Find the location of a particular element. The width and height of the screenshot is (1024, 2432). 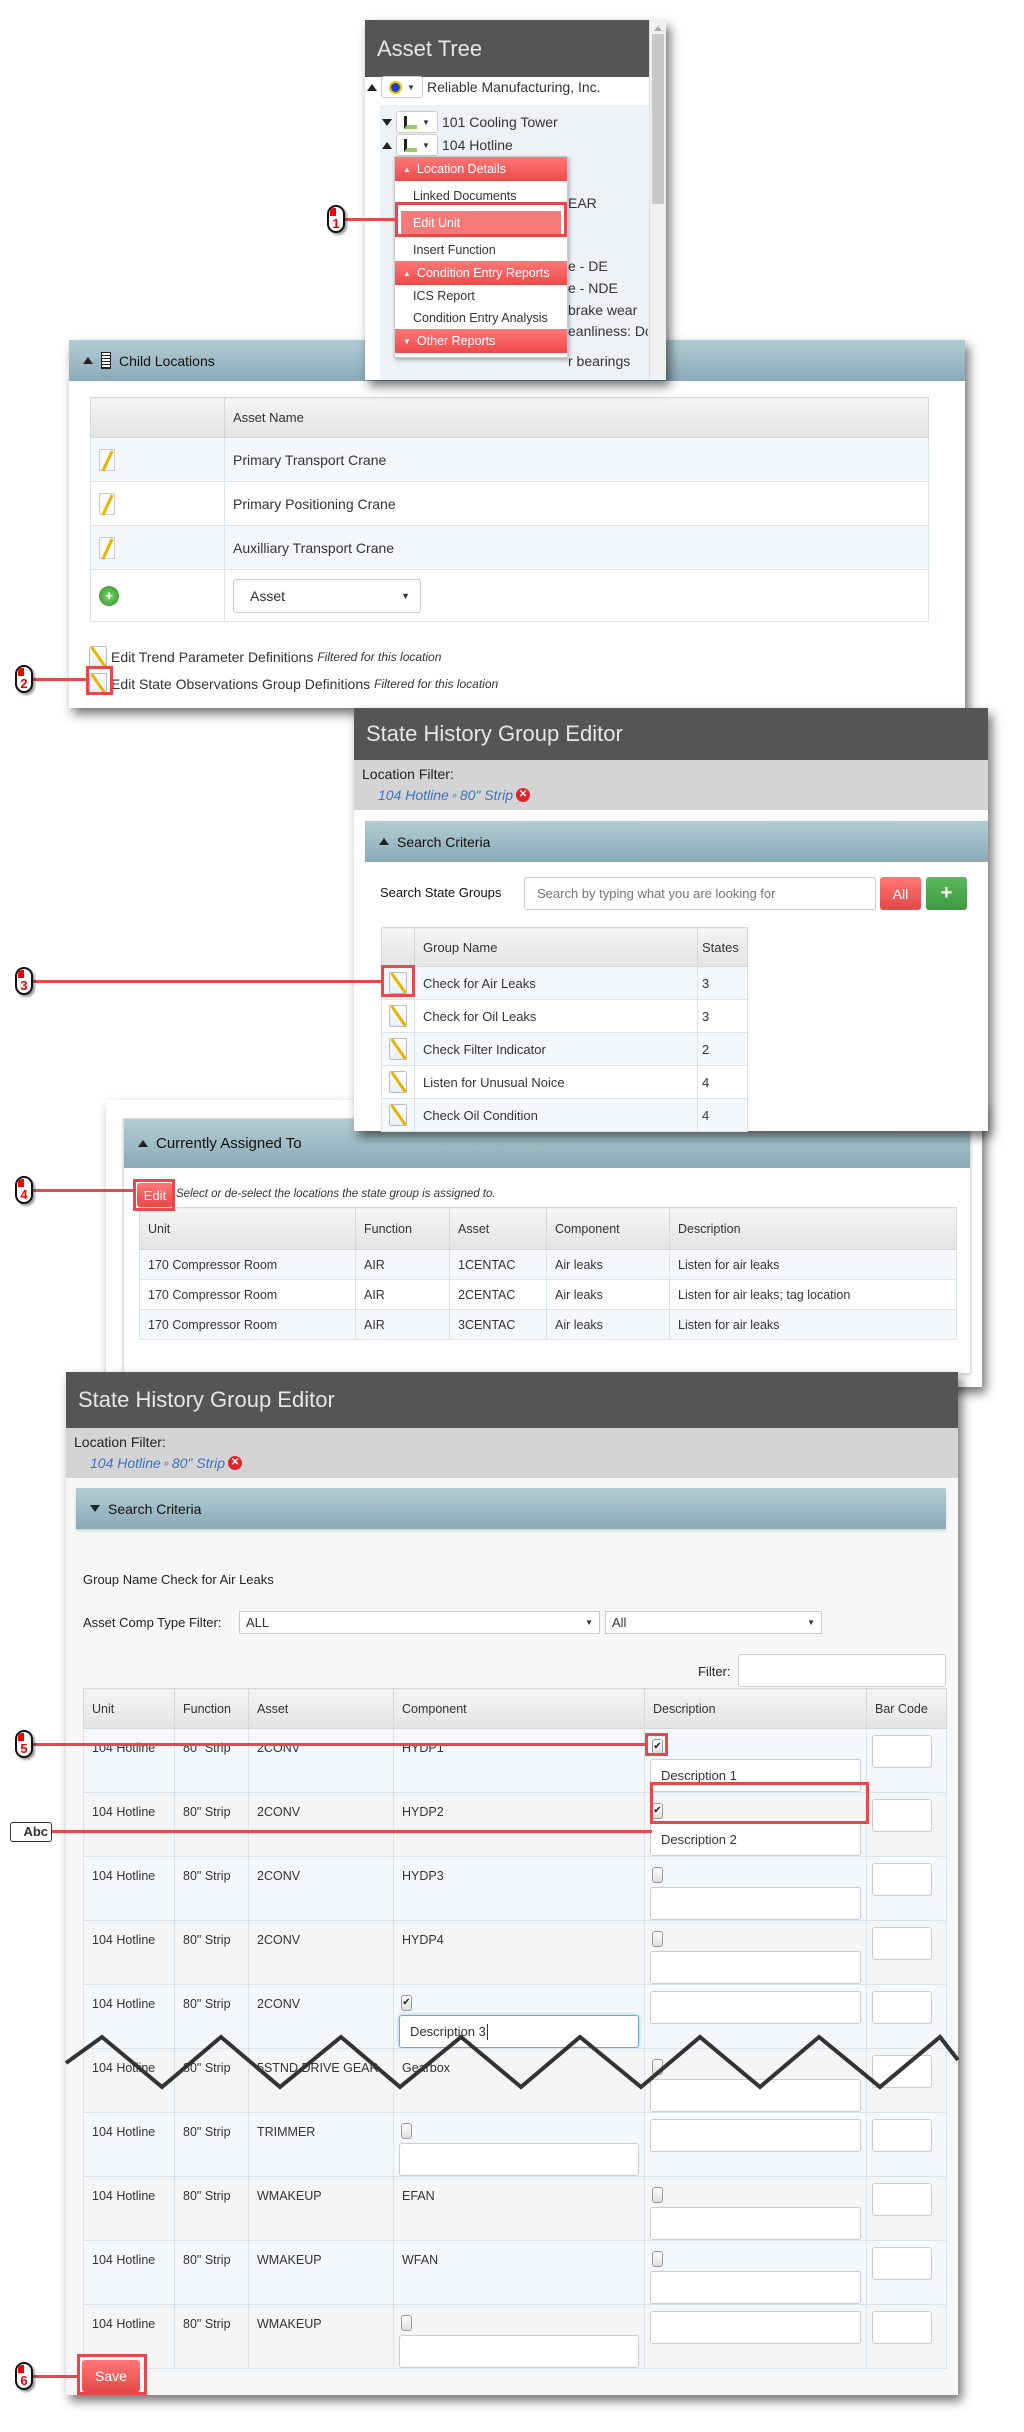

menu-section-header: ▼ Other Reports is located at coordinates (481, 341).